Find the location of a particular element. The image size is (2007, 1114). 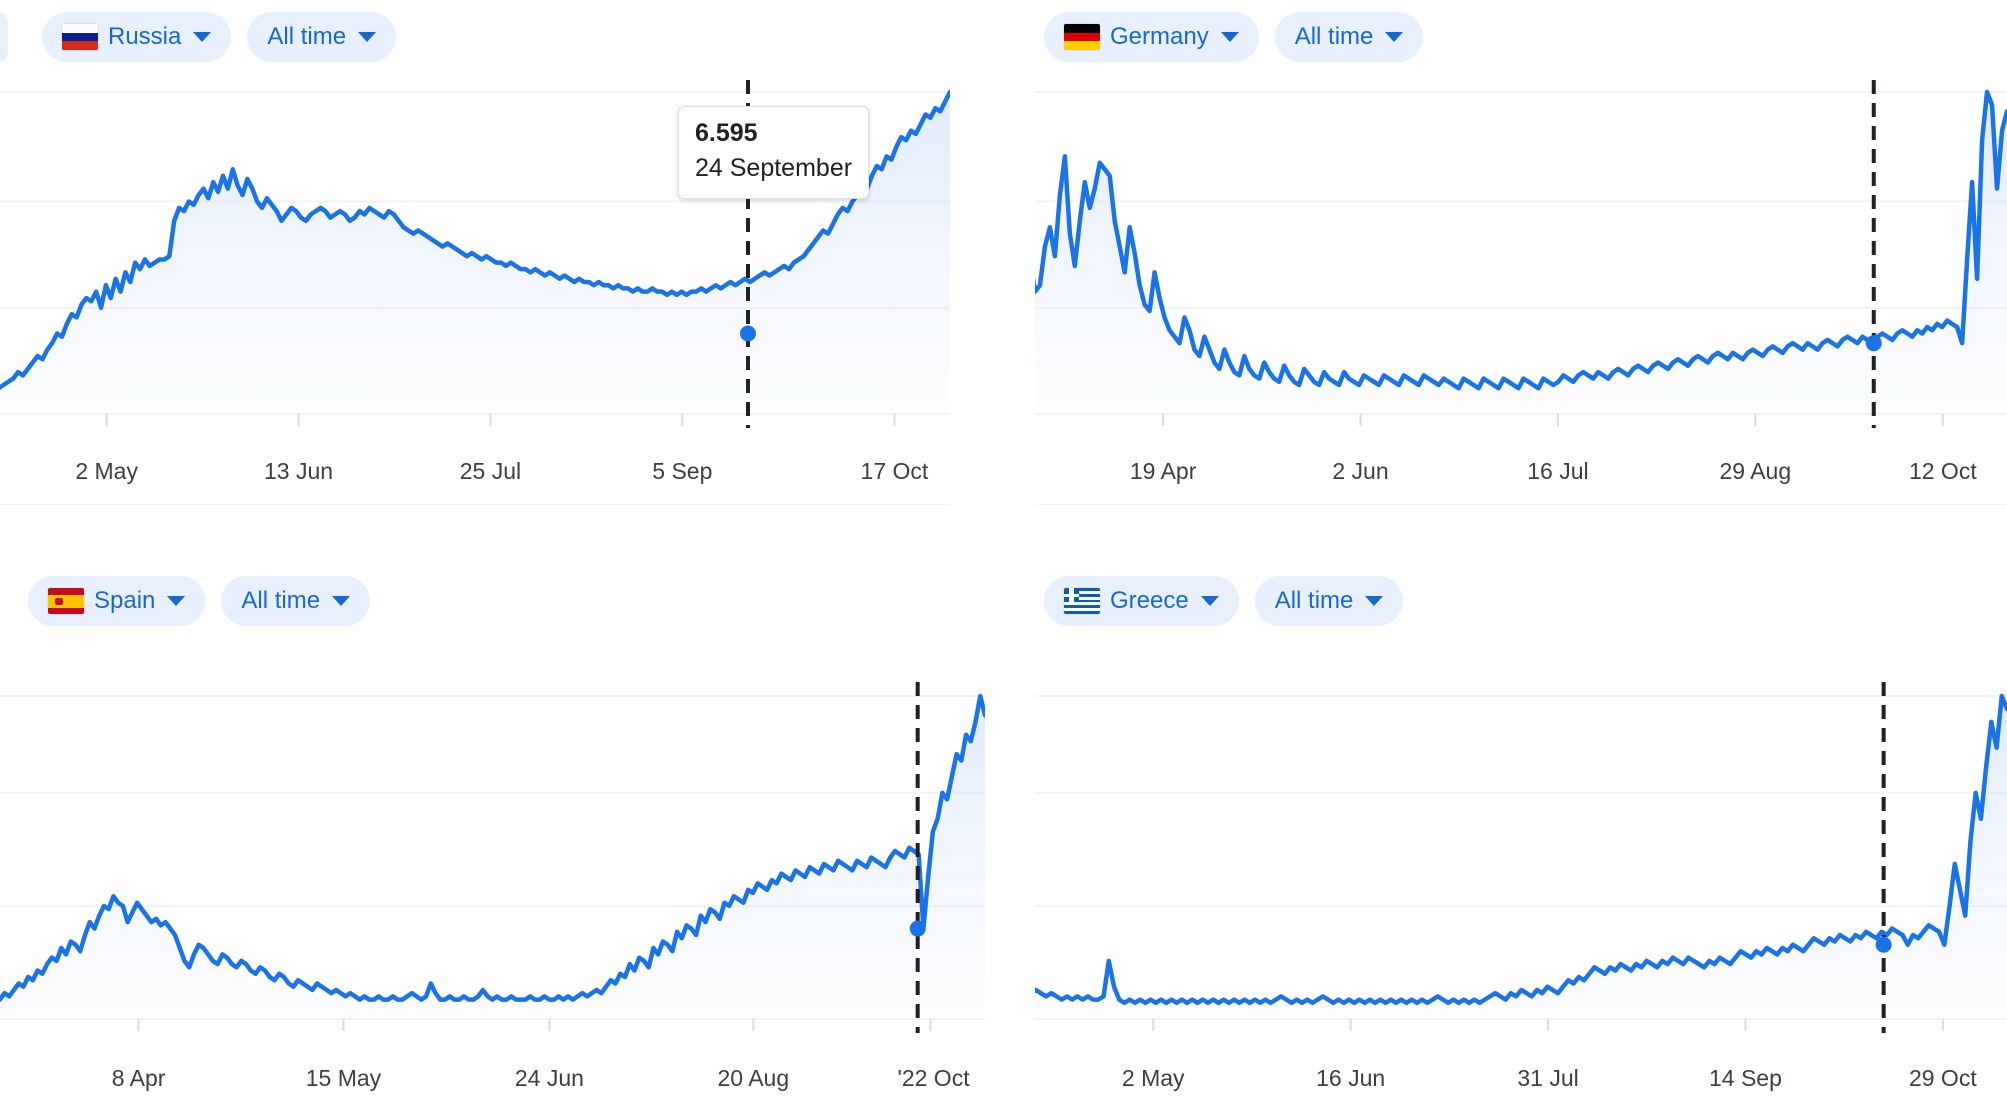

xtick-label: 31 Jul is located at coordinates (1548, 1078).